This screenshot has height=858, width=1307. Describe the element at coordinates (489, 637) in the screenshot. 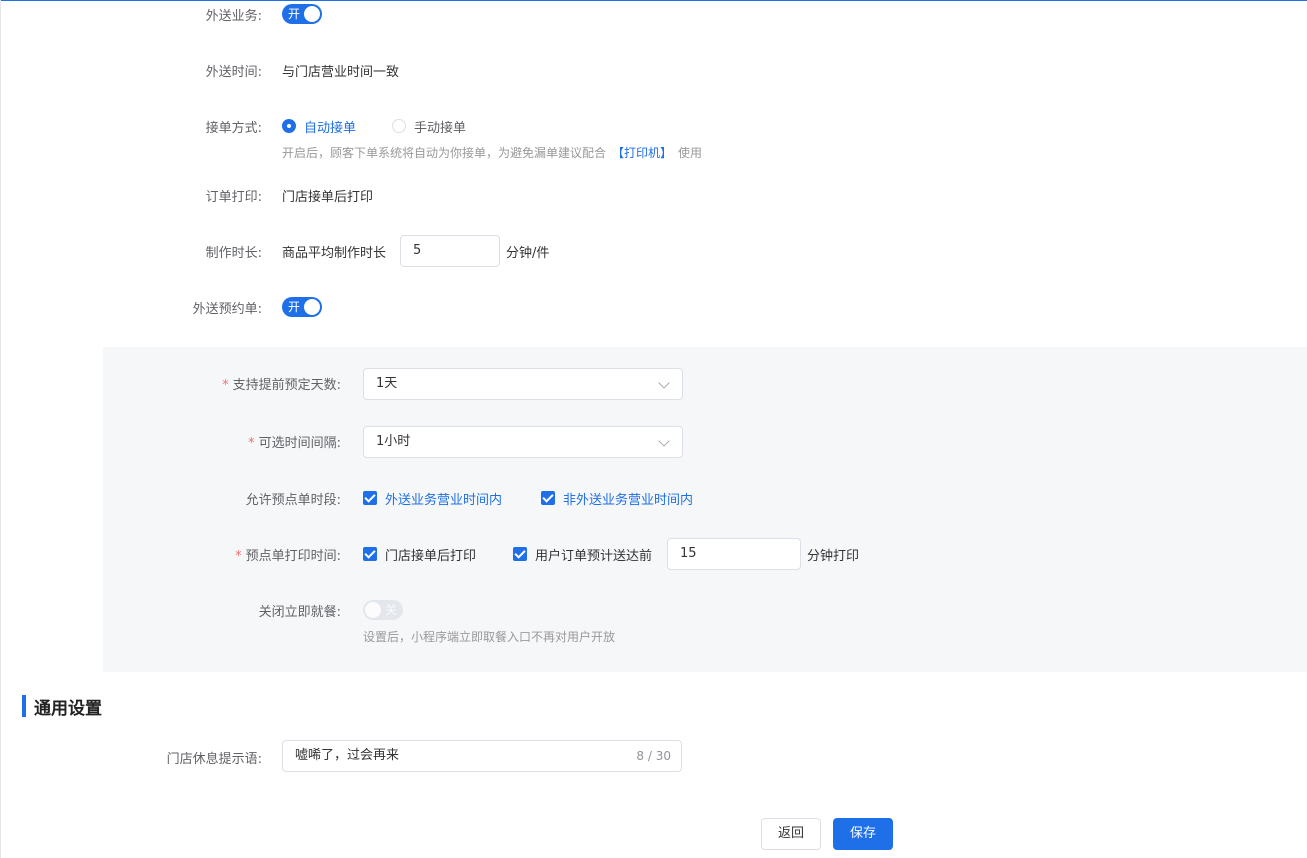

I see `close-instant-dining-hint: 设置后，小程序端立即取餐入口不再对用户开放` at that location.